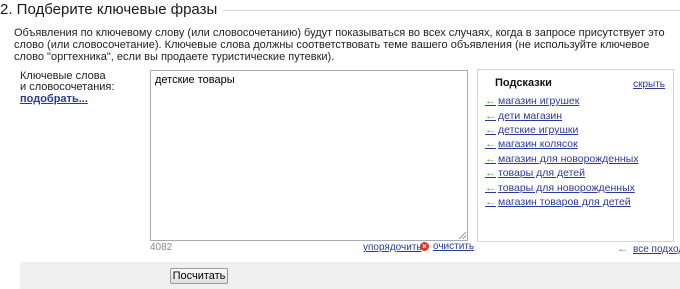 Image resolution: width=680 pixels, height=289 pixels. I want to click on hint-item: ← магазин колясок, so click(562, 144).